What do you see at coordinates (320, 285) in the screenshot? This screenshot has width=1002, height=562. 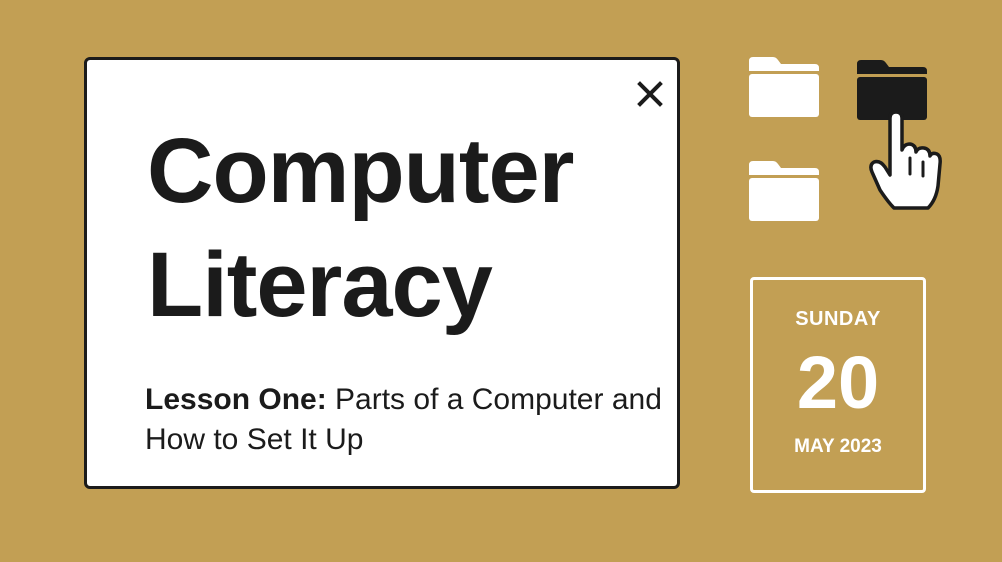 I see `title-line-2: Literacy` at bounding box center [320, 285].